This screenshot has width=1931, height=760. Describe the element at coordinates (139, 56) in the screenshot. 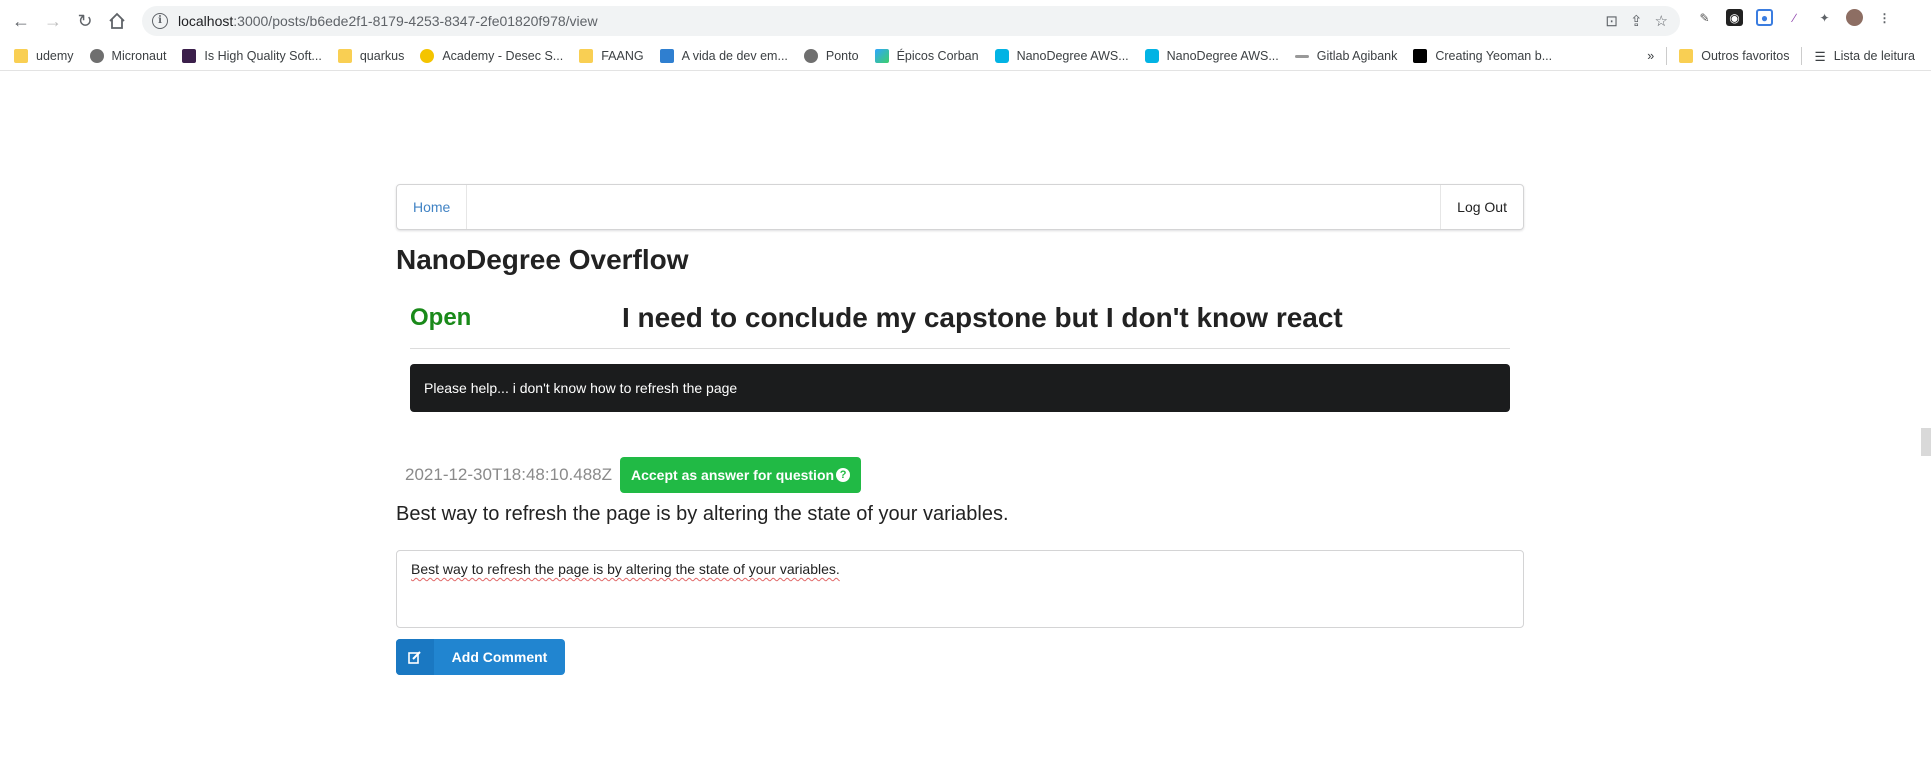

I see `bookmark-label: Micronaut` at that location.